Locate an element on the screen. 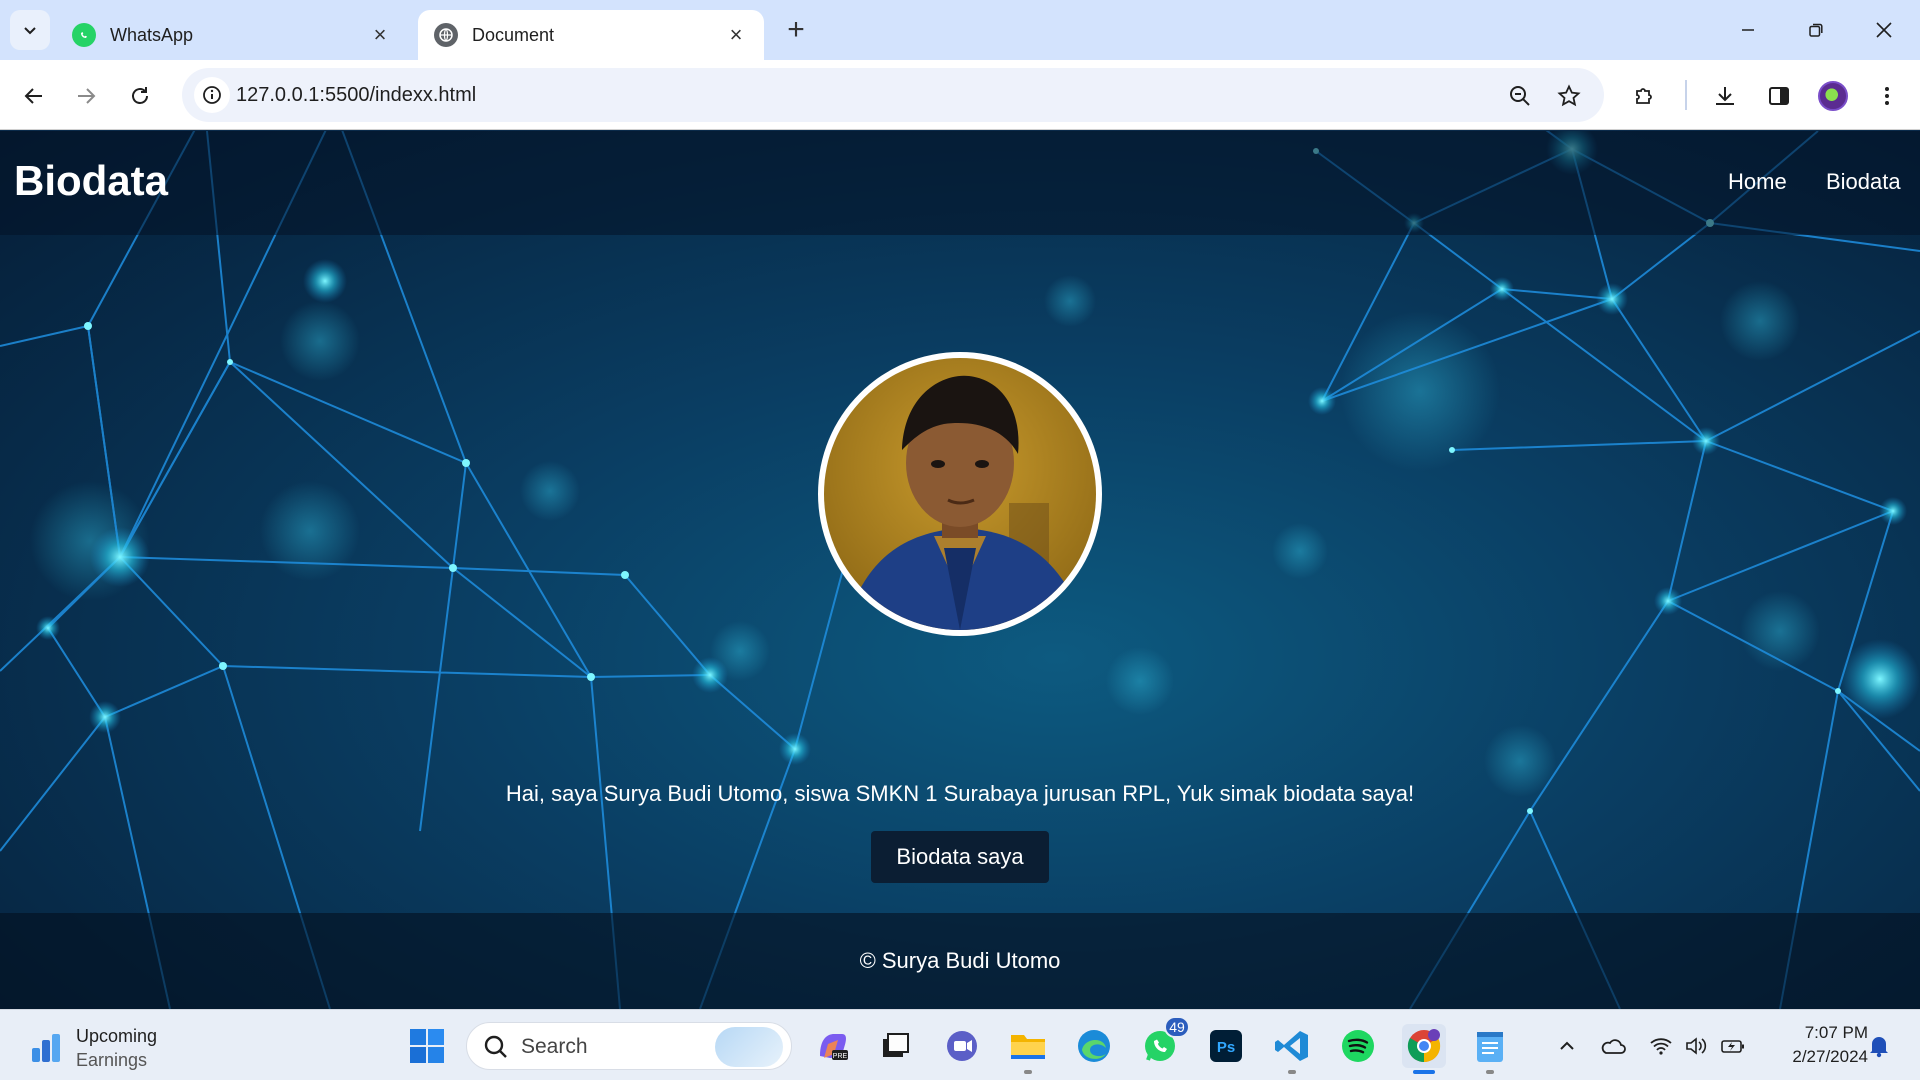 The height and width of the screenshot is (1080, 1920). tab-title: Document is located at coordinates (513, 34).